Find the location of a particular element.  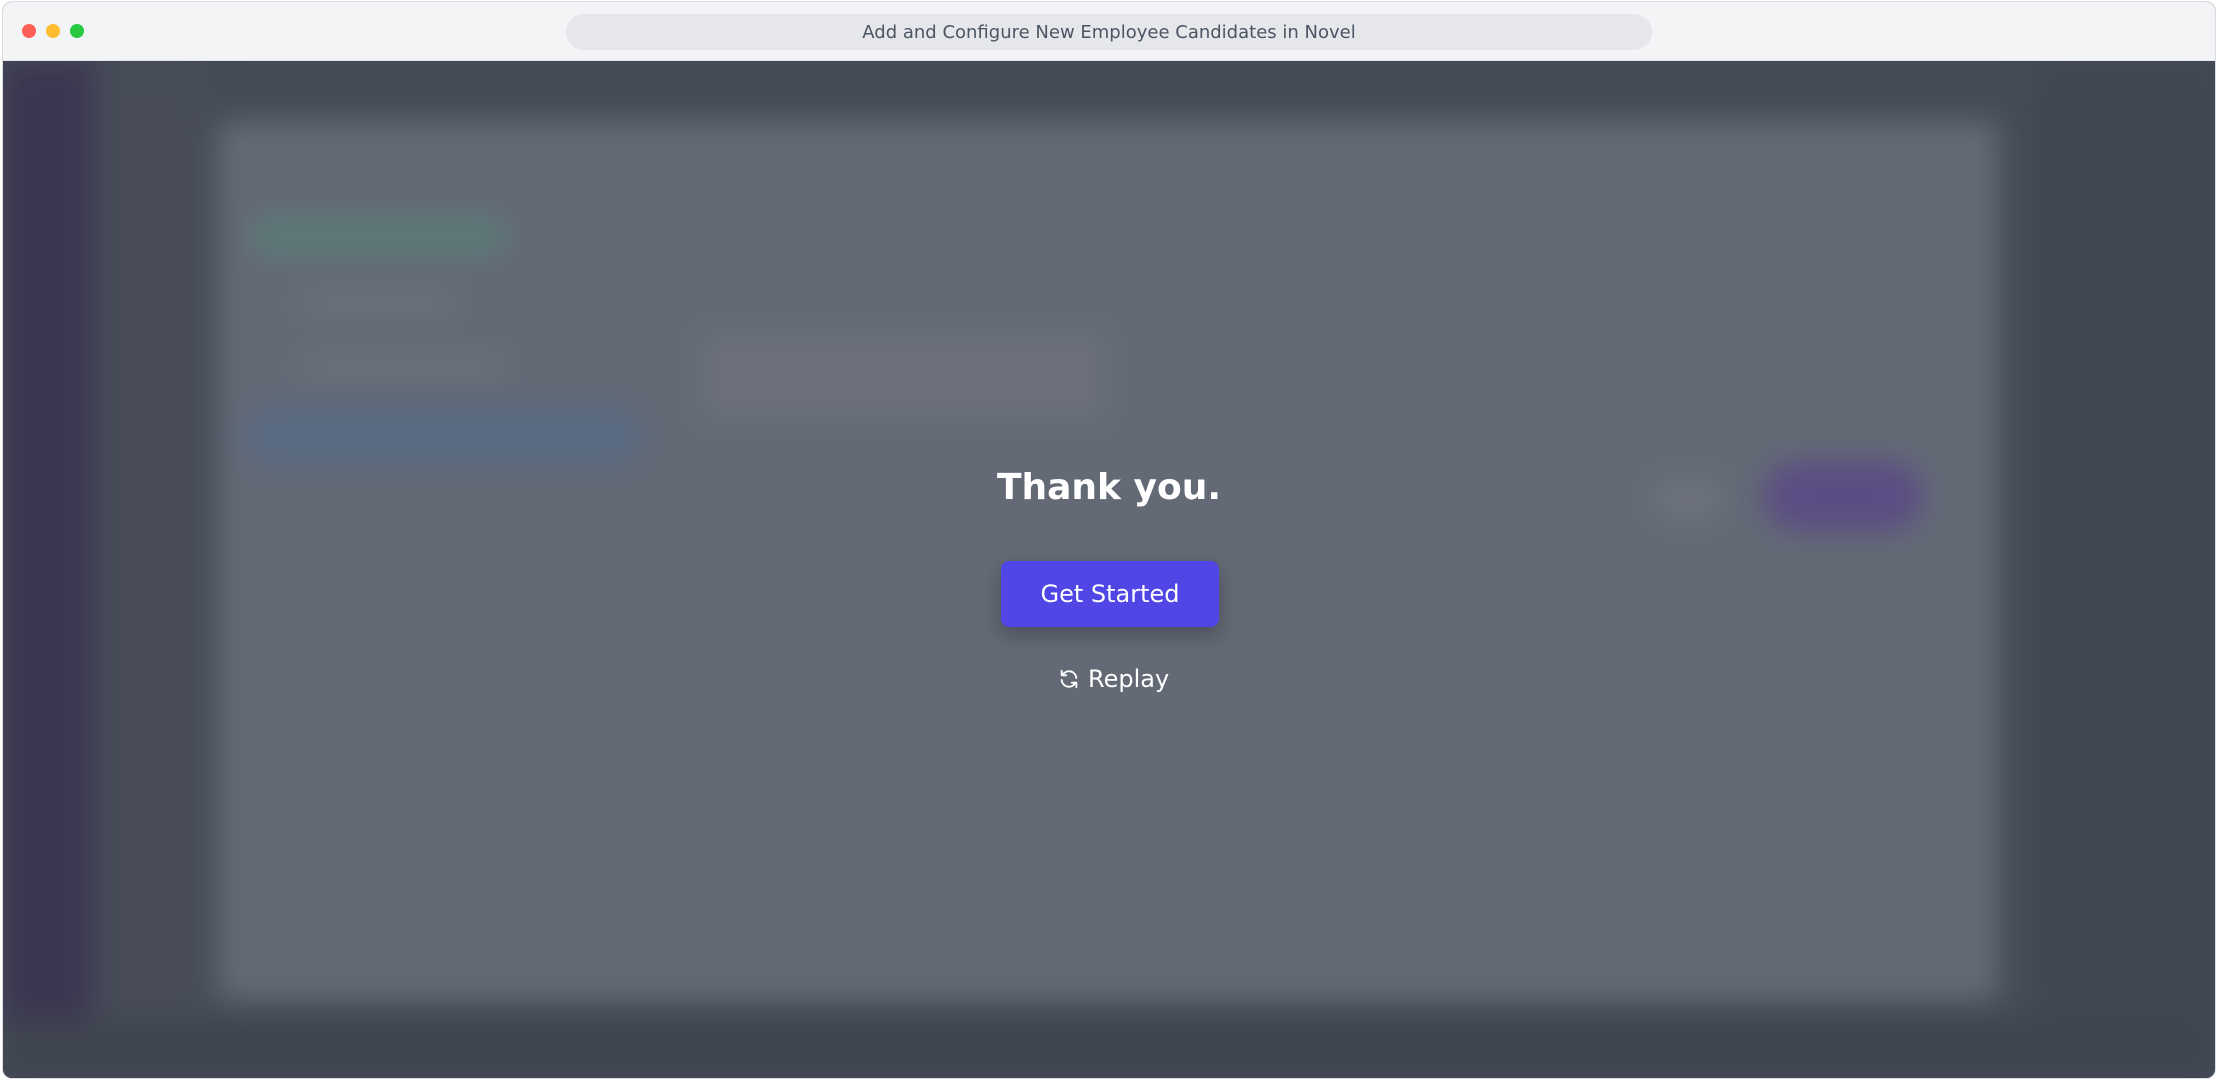

minimize-window-dot is located at coordinates (53, 31).